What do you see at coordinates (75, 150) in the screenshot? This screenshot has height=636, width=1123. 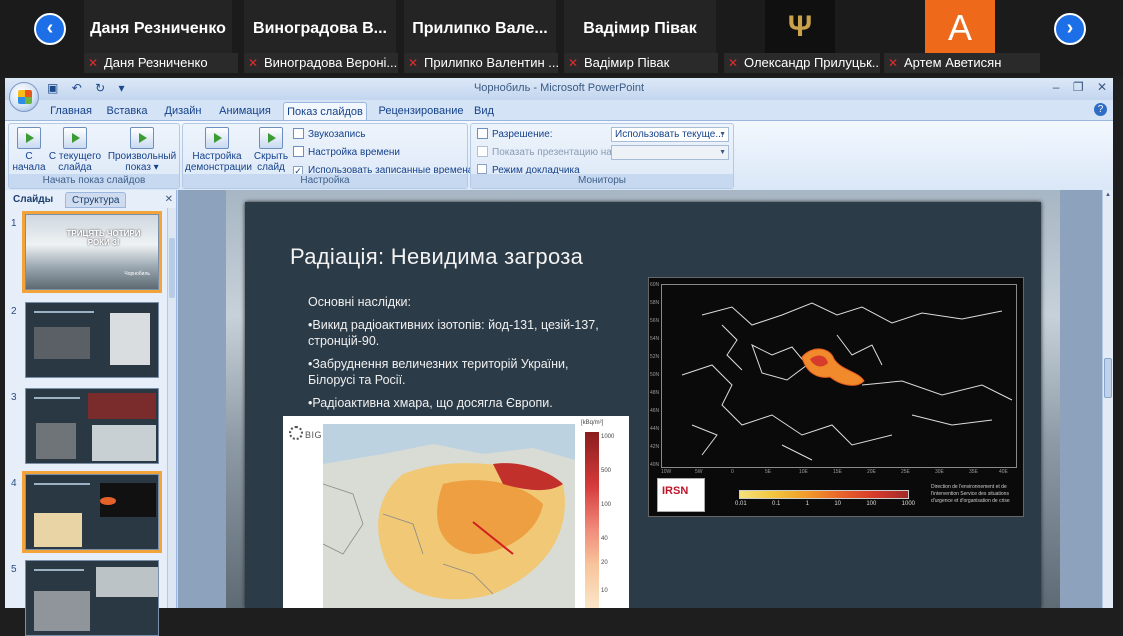 I see `from-current-slide-button: С текущего слайда` at bounding box center [75, 150].